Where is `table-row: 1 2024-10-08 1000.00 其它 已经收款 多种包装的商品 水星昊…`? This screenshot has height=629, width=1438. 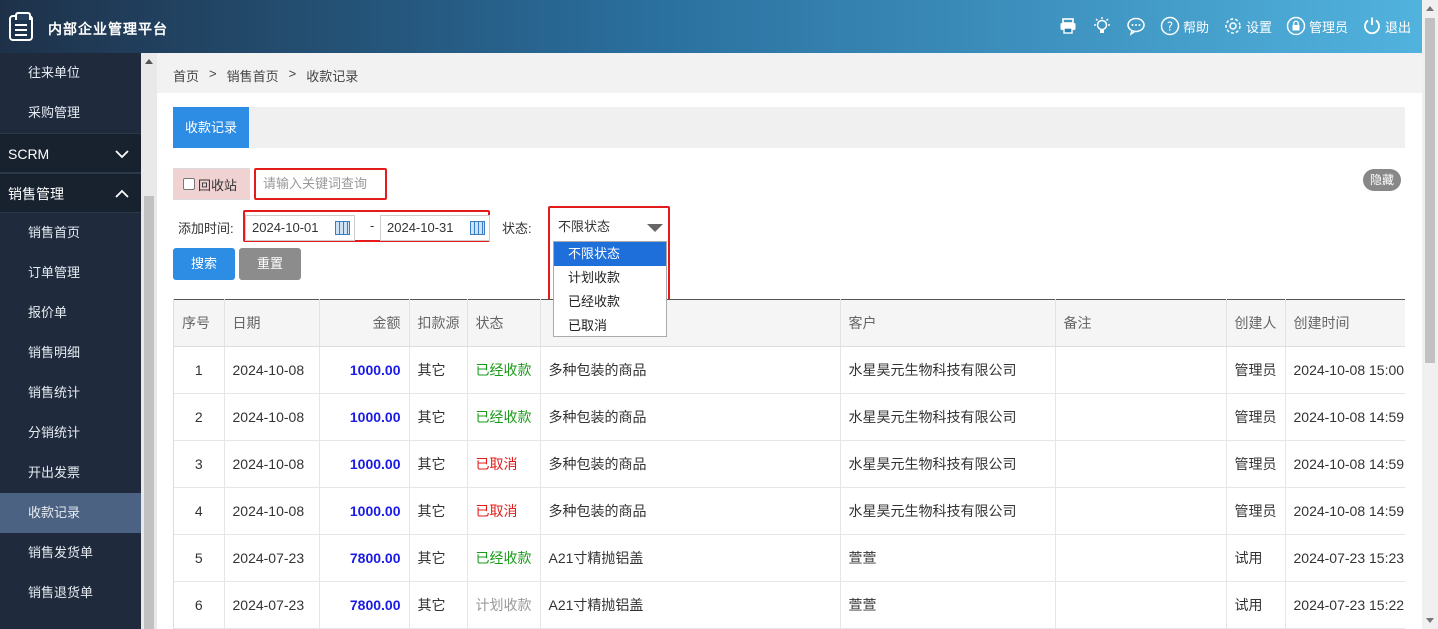 table-row: 1 2024-10-08 1000.00 其它 已经收款 多种包装的商品 水星昊… is located at coordinates (789, 370).